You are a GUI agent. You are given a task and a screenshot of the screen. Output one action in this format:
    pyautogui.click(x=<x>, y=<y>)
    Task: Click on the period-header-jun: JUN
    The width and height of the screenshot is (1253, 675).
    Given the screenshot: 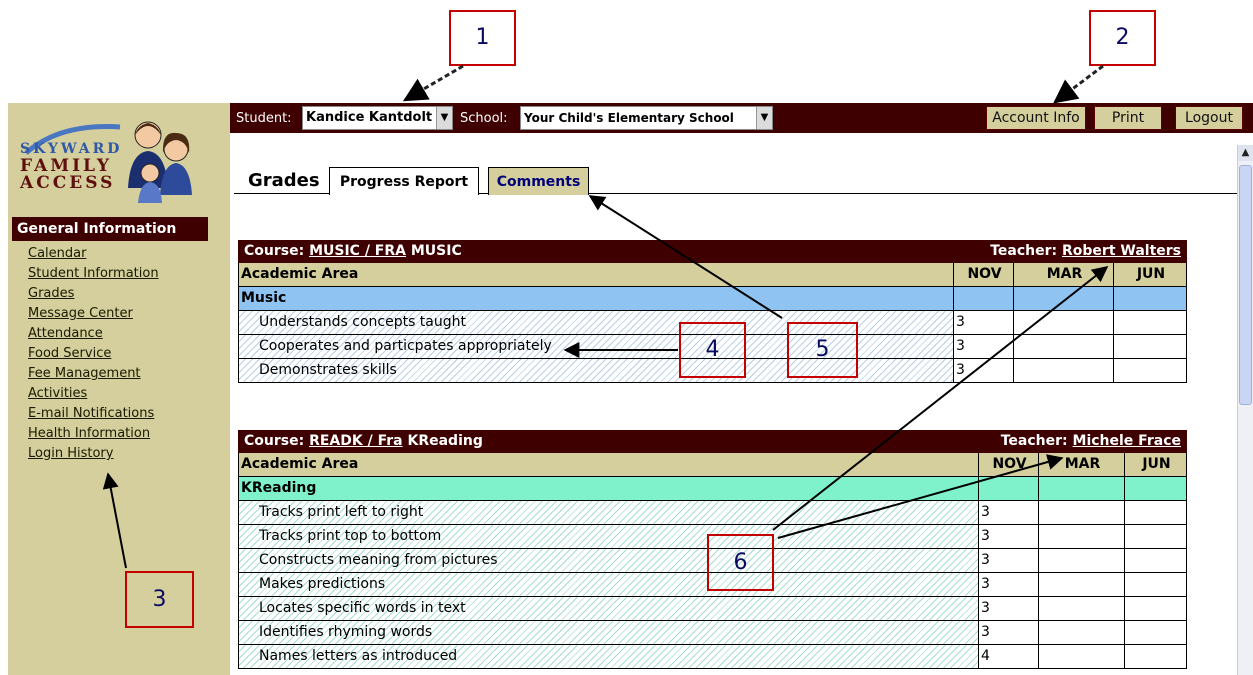 What is the action you would take?
    pyautogui.click(x=1150, y=274)
    